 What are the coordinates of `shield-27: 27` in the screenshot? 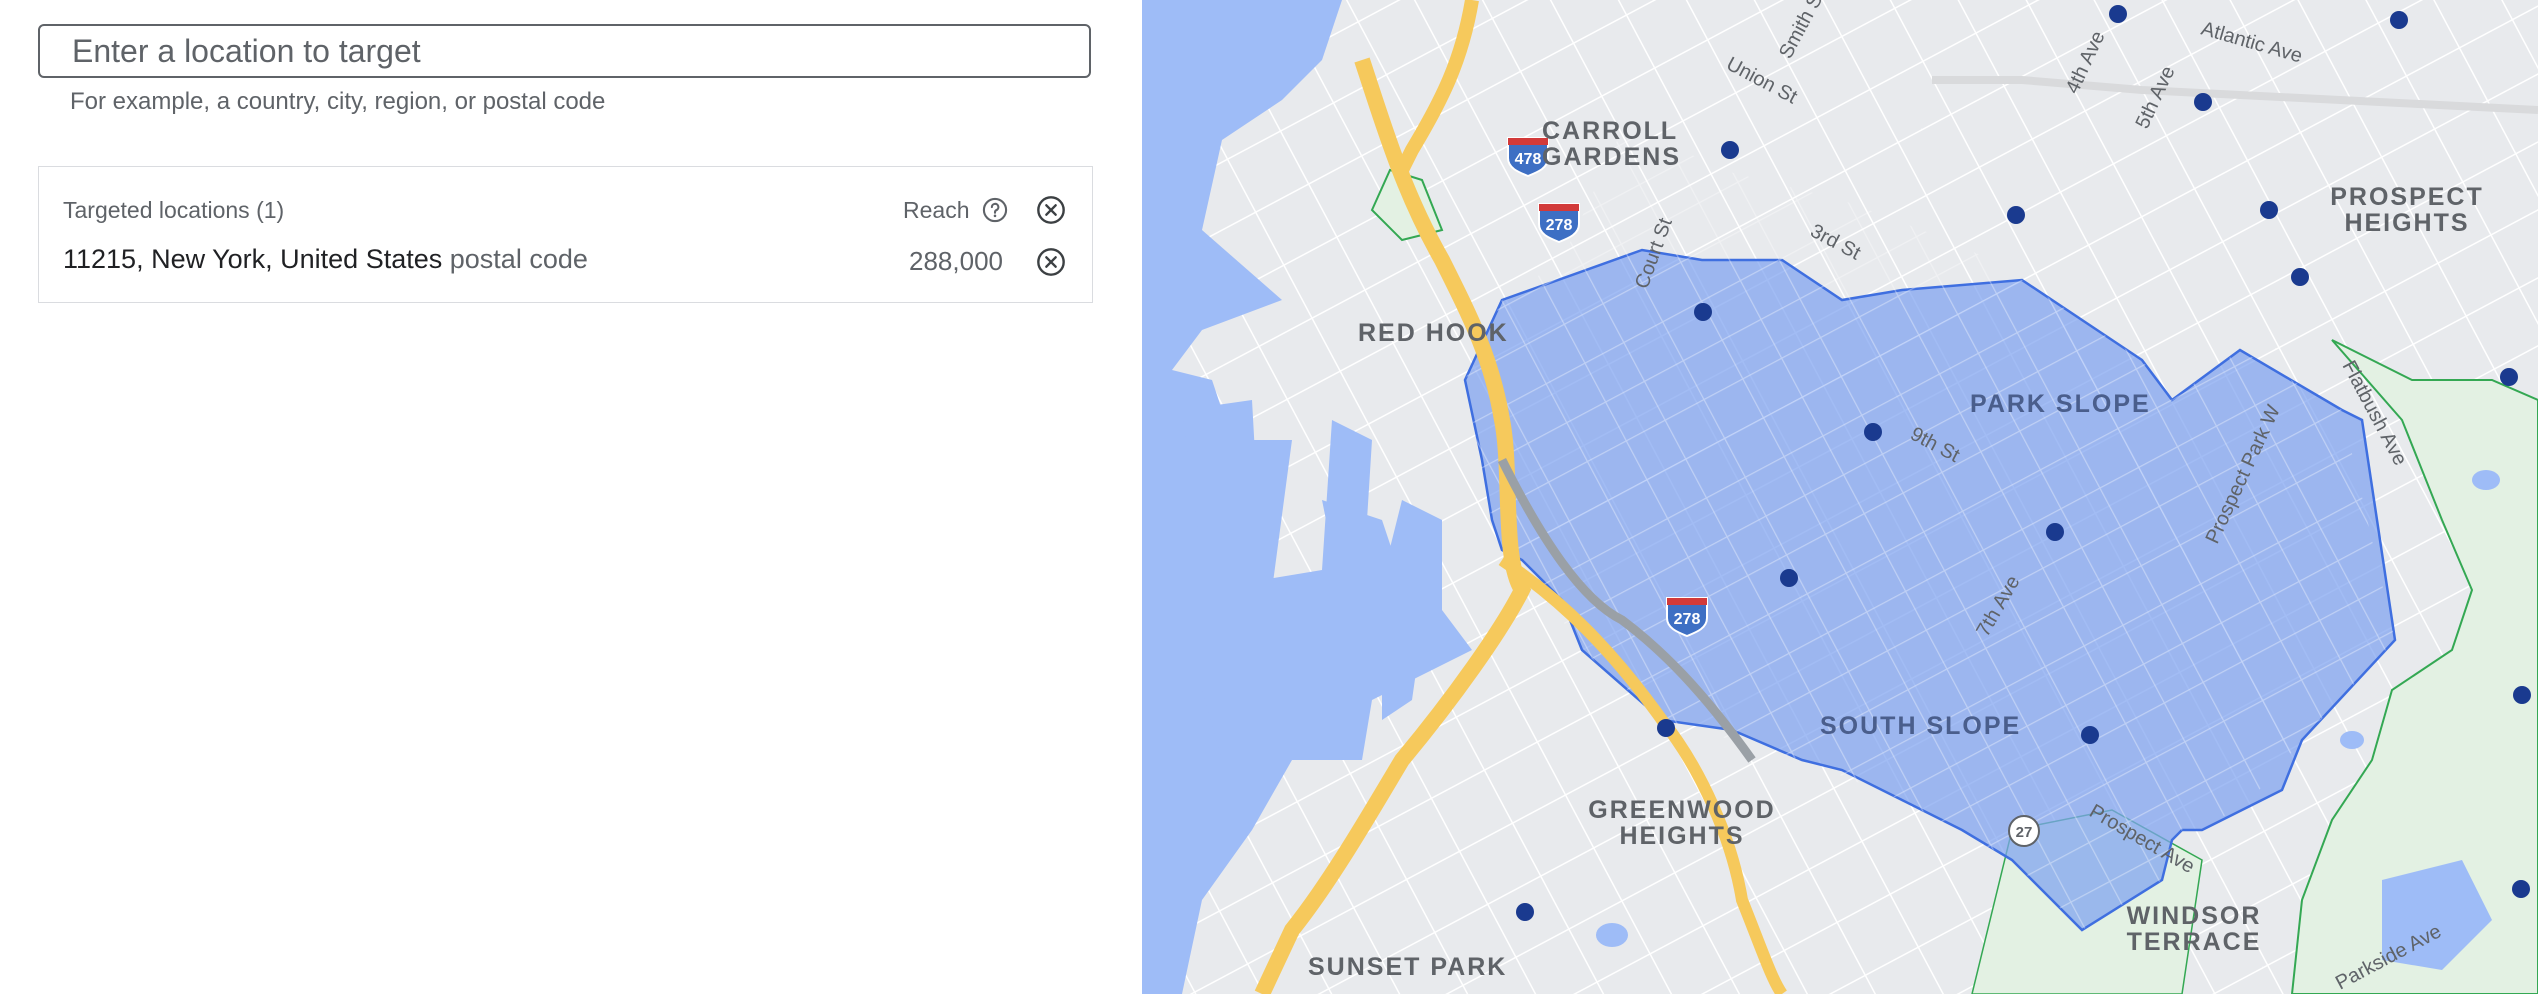 It's located at (2024, 831).